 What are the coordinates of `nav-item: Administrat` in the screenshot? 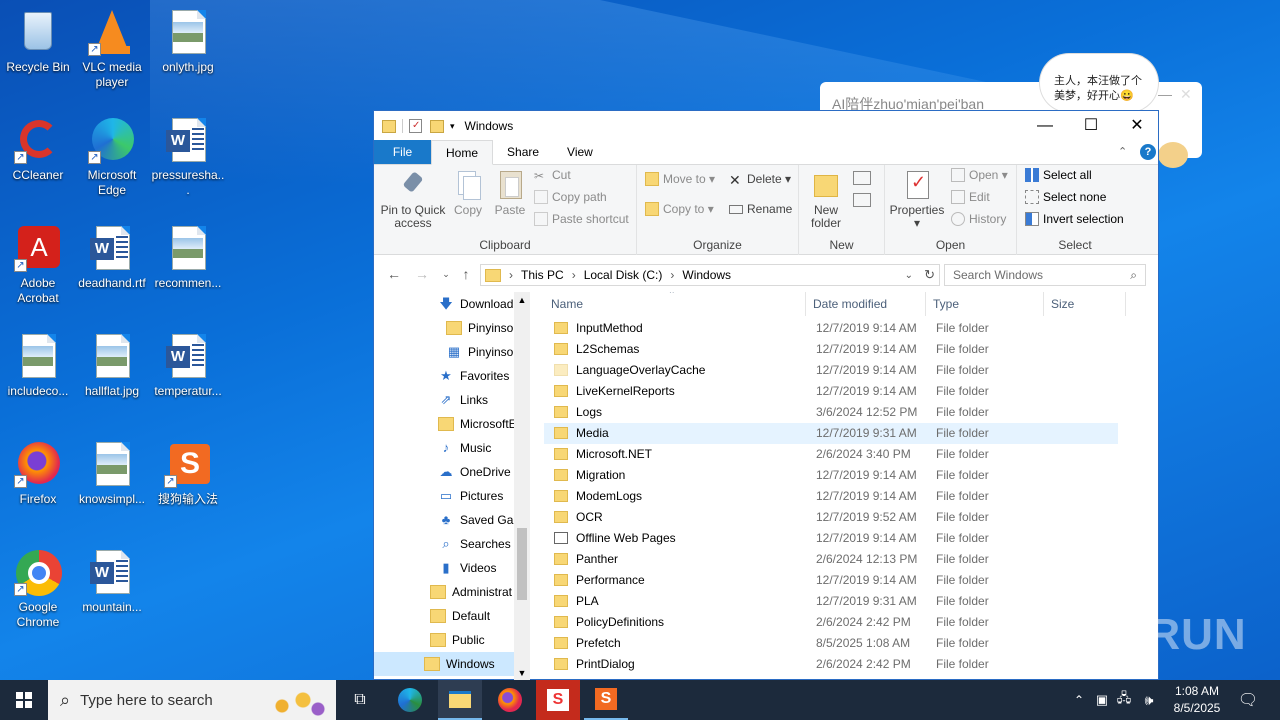 It's located at (452, 592).